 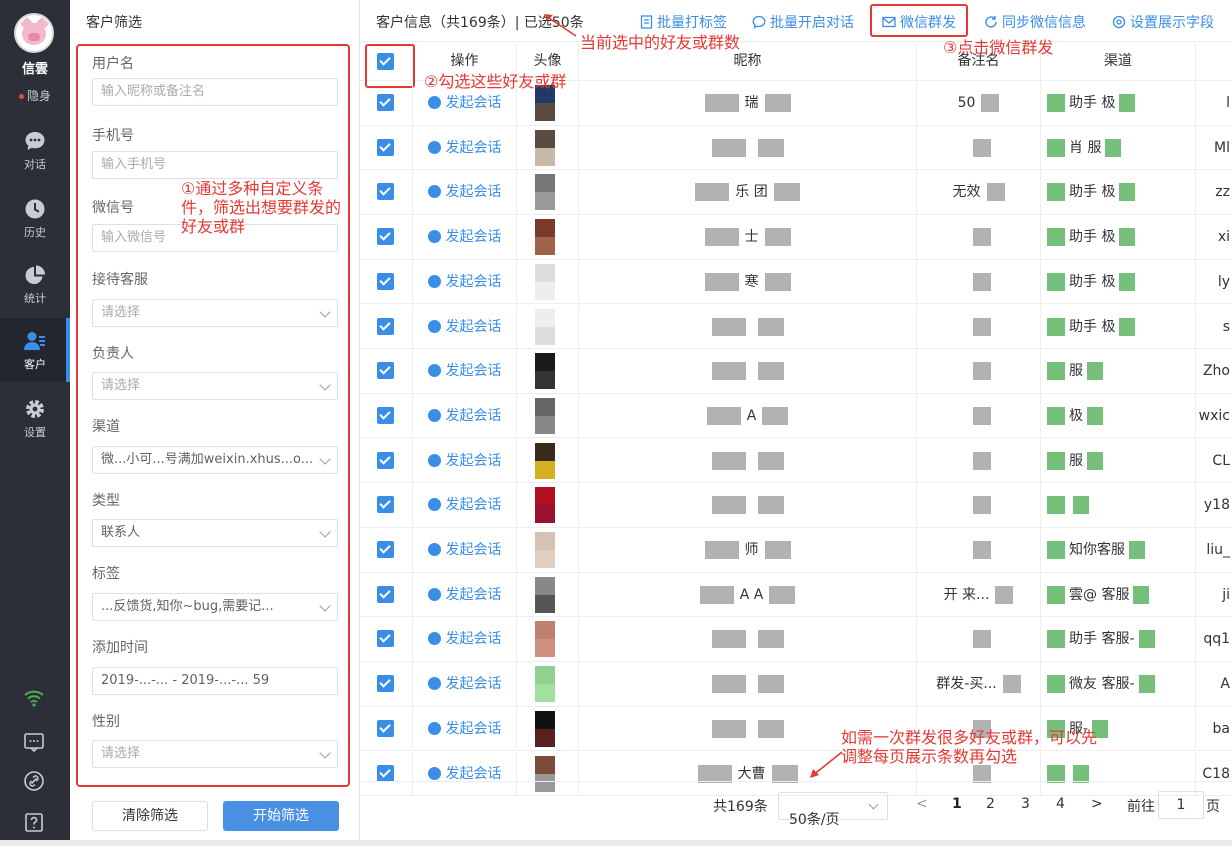 What do you see at coordinates (796, 550) in the screenshot?
I see `table-row: 发起会话 师 知你客服 liu_` at bounding box center [796, 550].